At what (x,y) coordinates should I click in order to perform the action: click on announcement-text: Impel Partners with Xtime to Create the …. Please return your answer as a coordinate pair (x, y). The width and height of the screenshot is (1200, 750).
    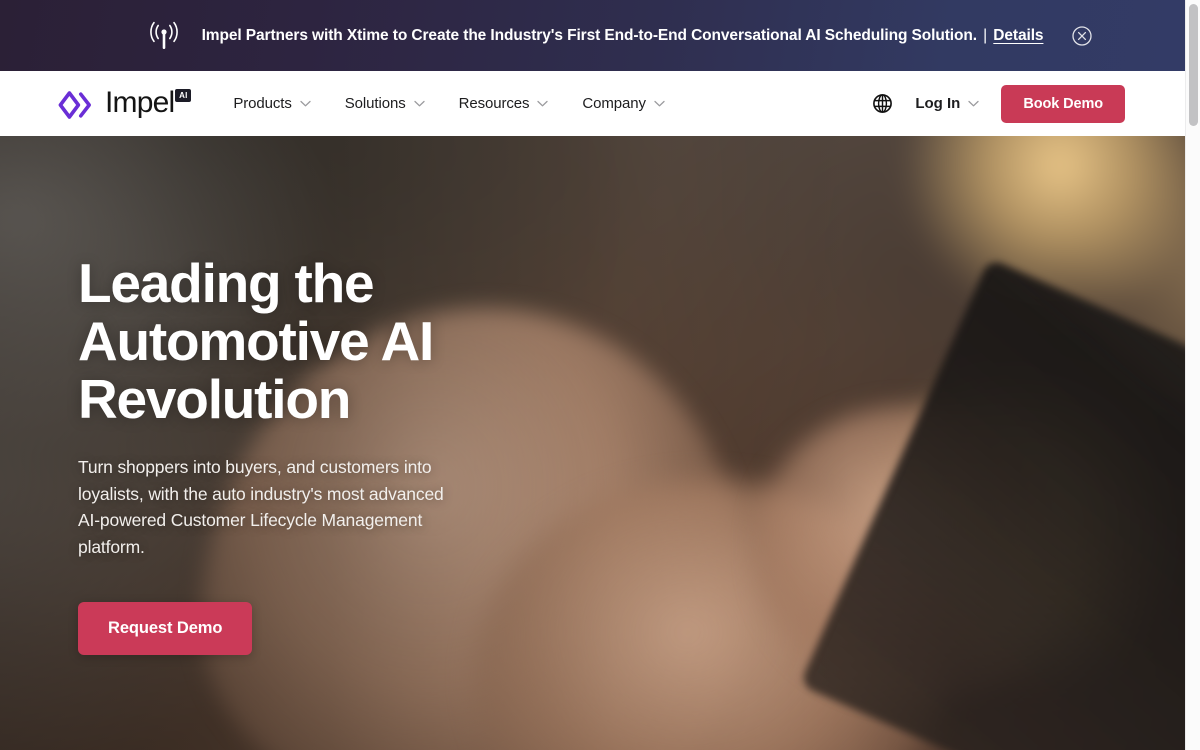
    Looking at the image, I should click on (623, 36).